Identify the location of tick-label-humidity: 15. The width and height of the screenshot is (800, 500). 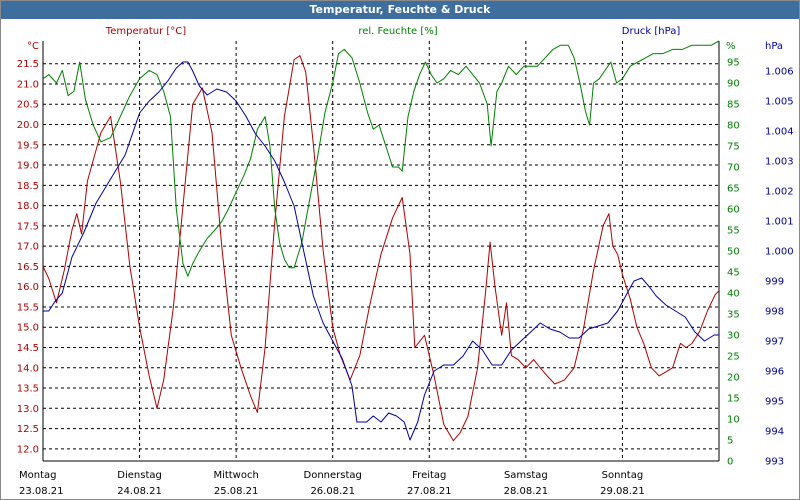
(733, 399).